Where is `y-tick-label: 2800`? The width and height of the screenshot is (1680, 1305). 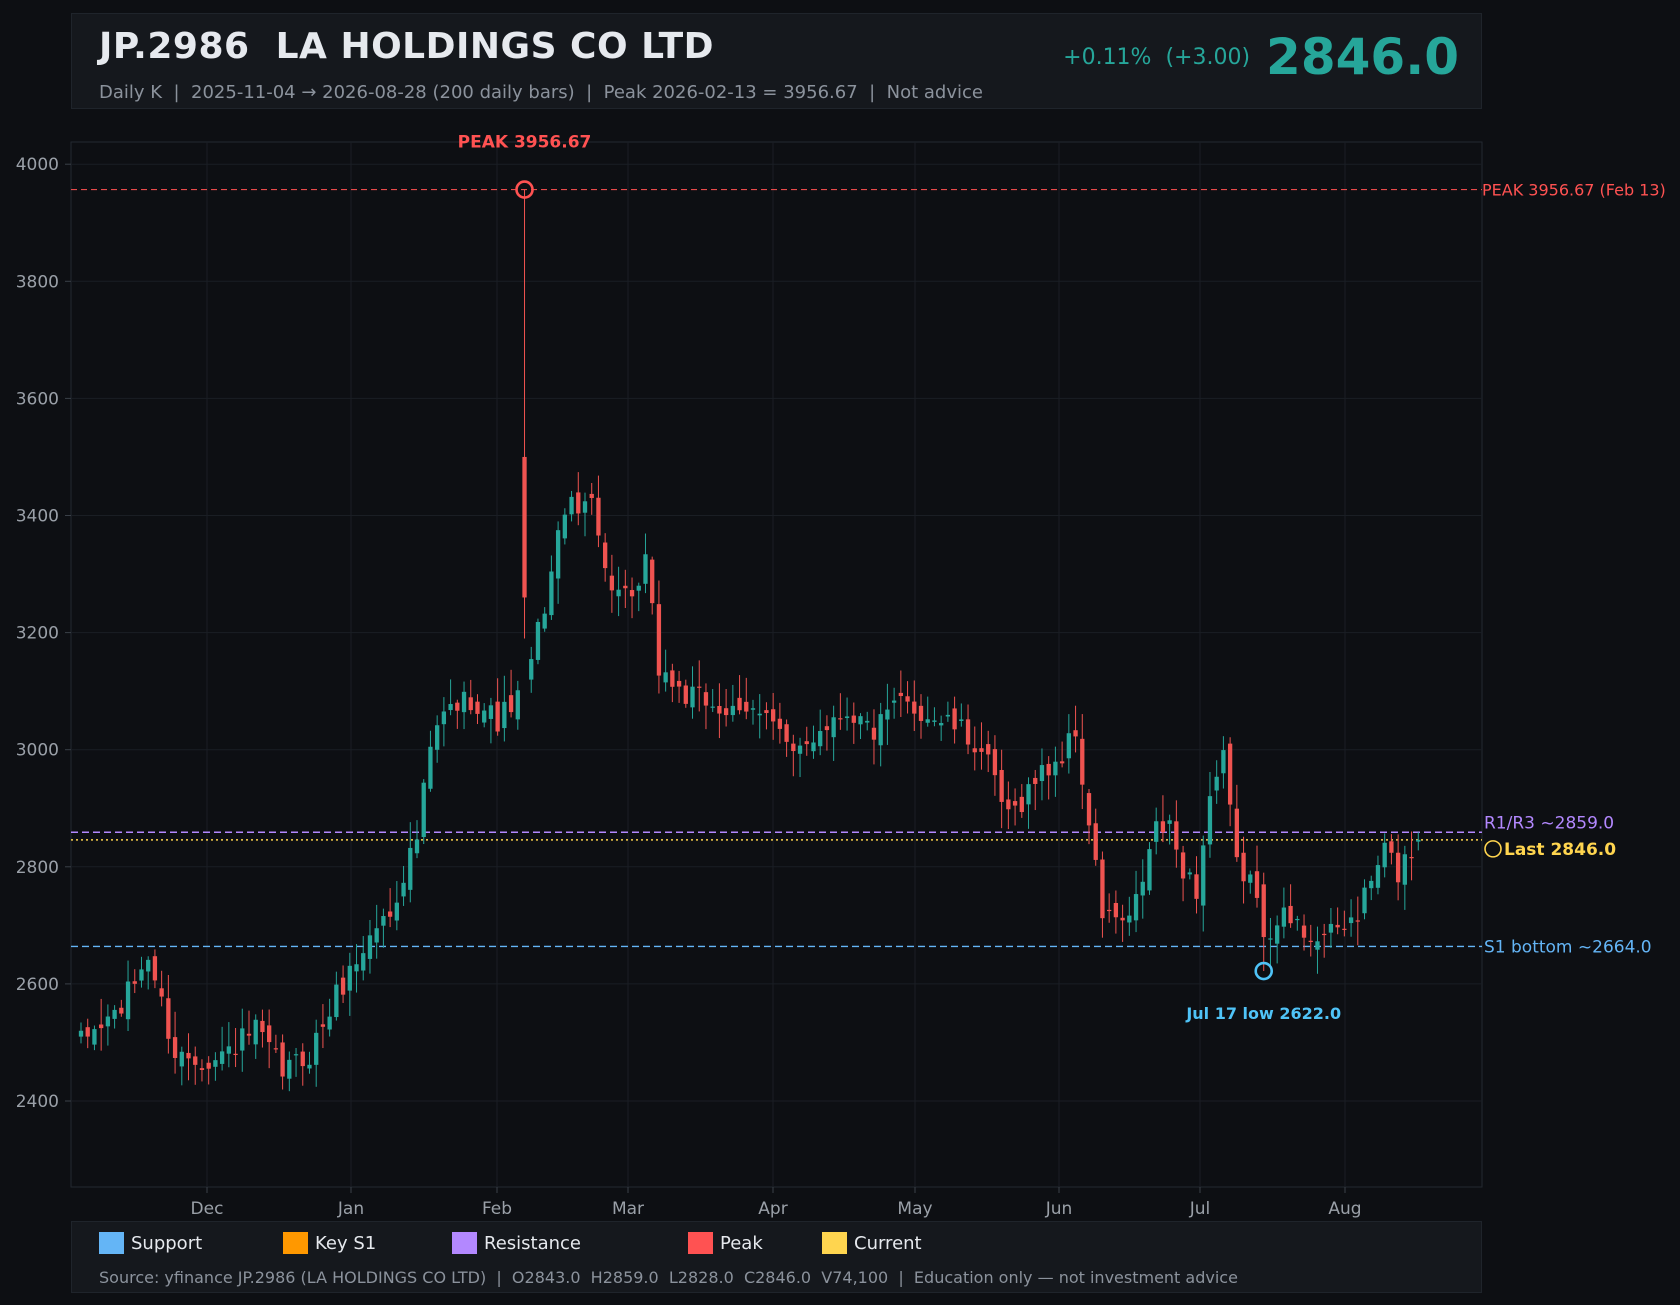
y-tick-label: 2800 is located at coordinates (37, 868).